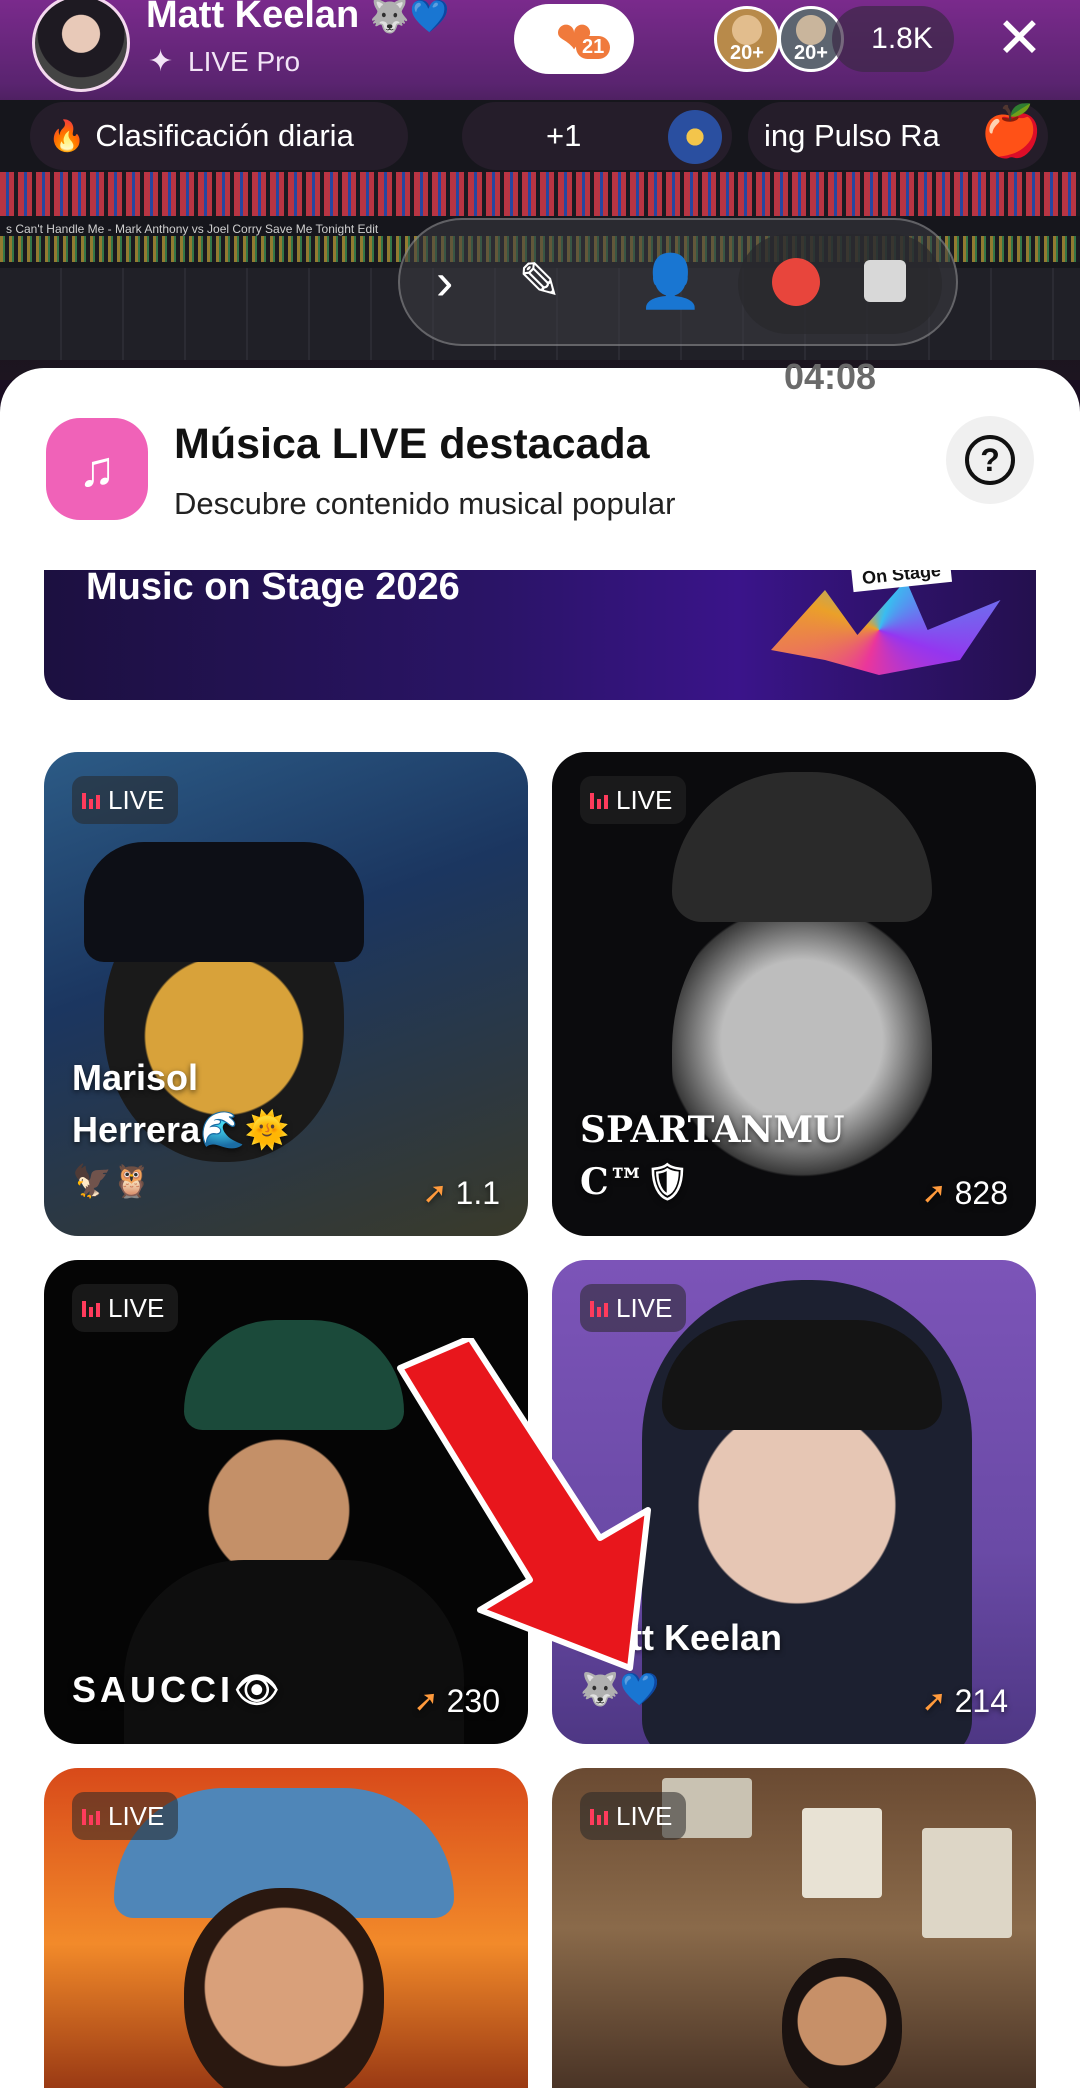  I want to click on host-profile: Matt Keelan 🐺💙 ✦ LIVE Pro, so click(268, 46).